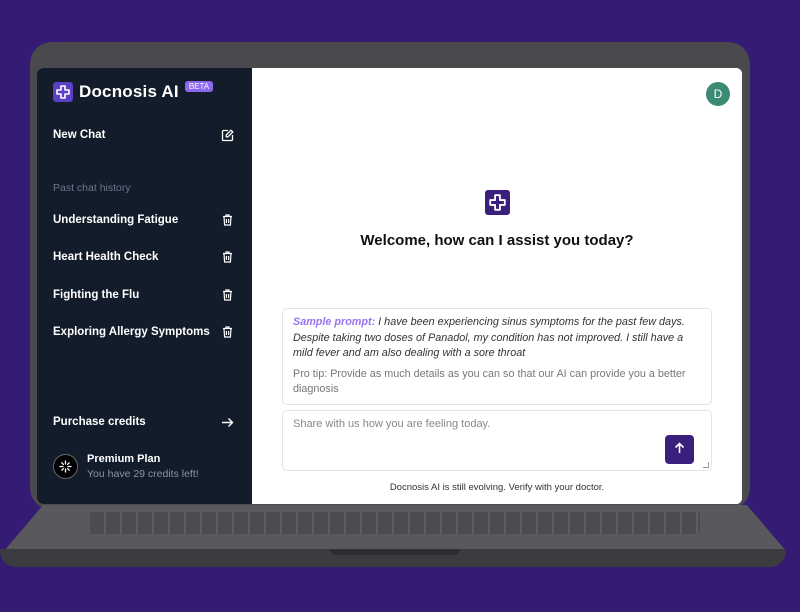  Describe the element at coordinates (199, 86) in the screenshot. I see `beta-badge: BETA` at that location.